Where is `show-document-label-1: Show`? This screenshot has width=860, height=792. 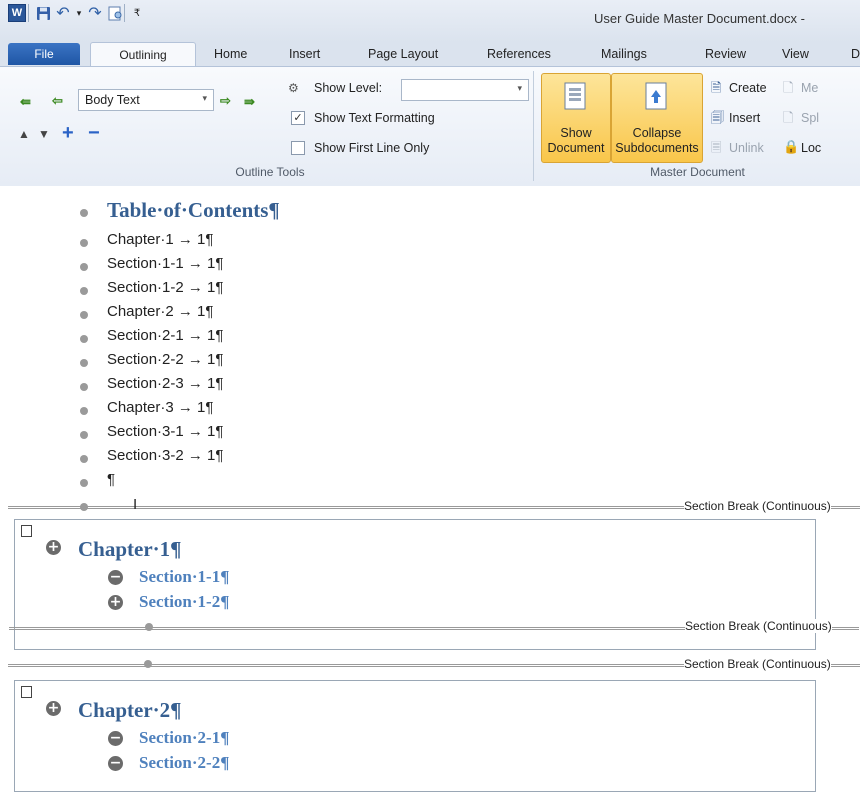 show-document-label-1: Show is located at coordinates (576, 133).